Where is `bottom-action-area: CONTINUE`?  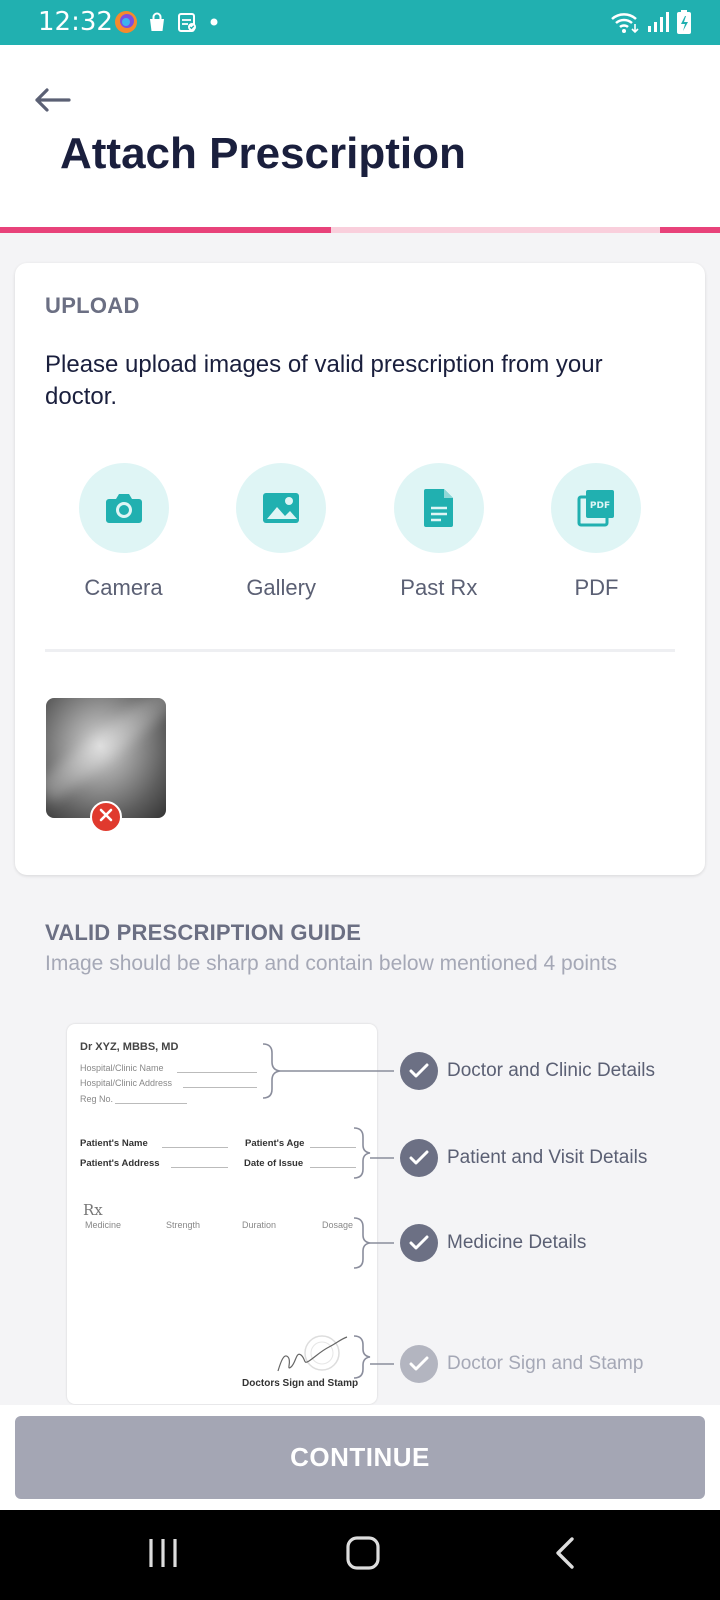
bottom-action-area: CONTINUE is located at coordinates (360, 1457).